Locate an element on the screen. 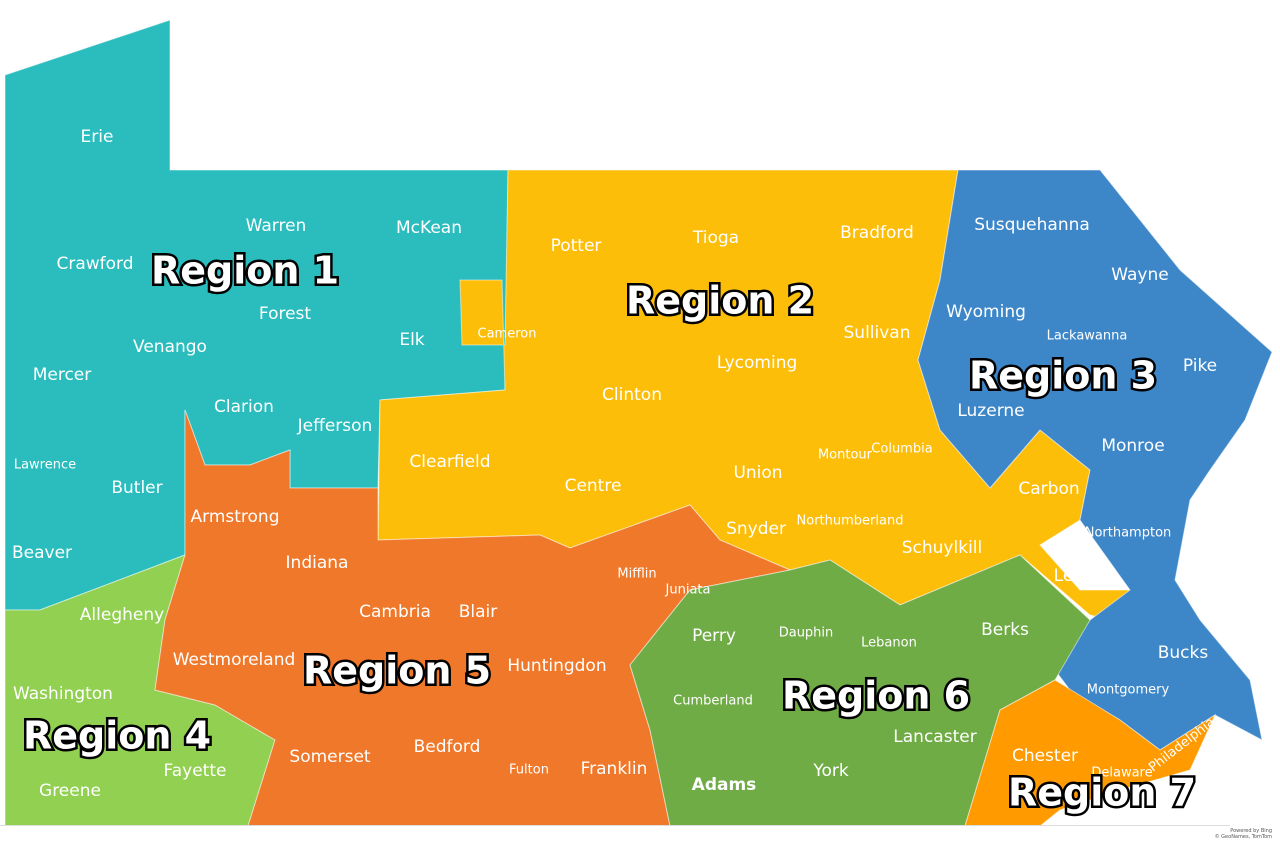 This screenshot has height=846, width=1280. county-label-mercer: Mercer is located at coordinates (62, 375).